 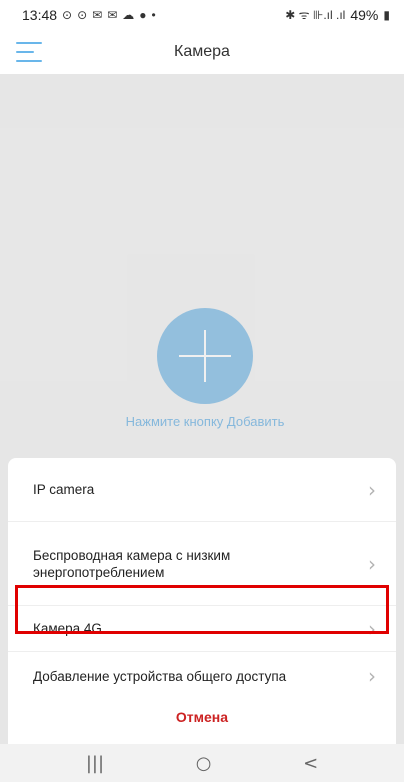 What do you see at coordinates (160, 676) in the screenshot?
I see `sheet-item-label: Добавление устройства общего доступа` at bounding box center [160, 676].